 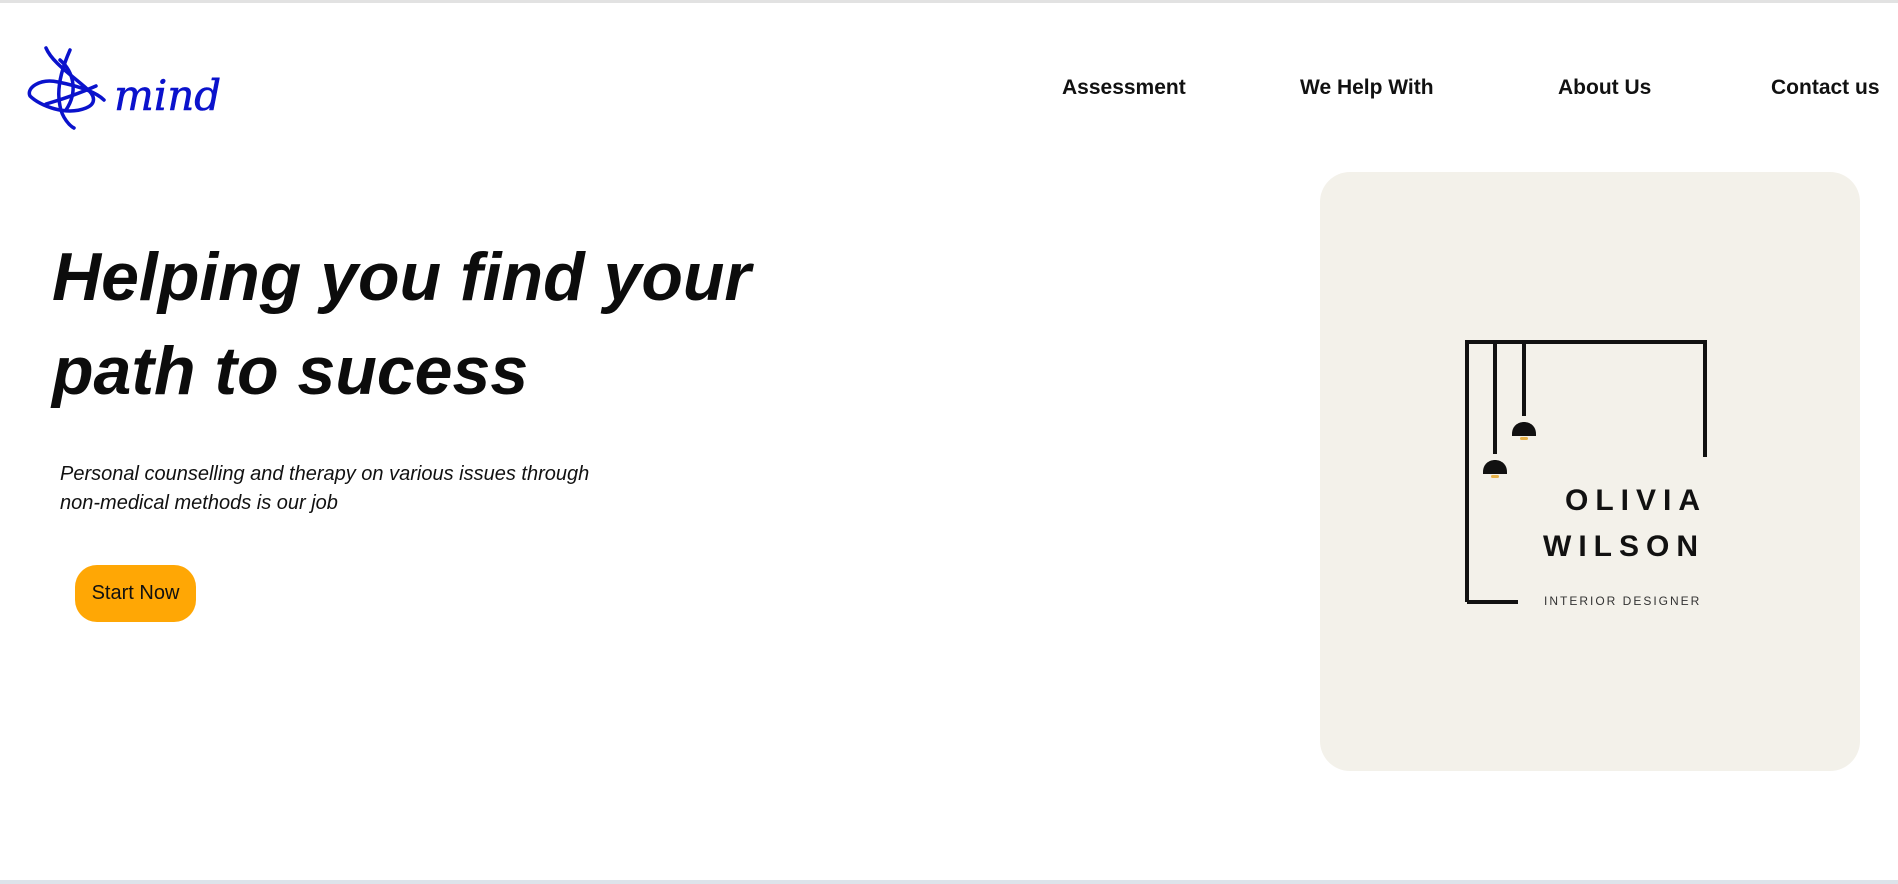 What do you see at coordinates (1604, 88) in the screenshot?
I see `nav-about-us: About Us` at bounding box center [1604, 88].